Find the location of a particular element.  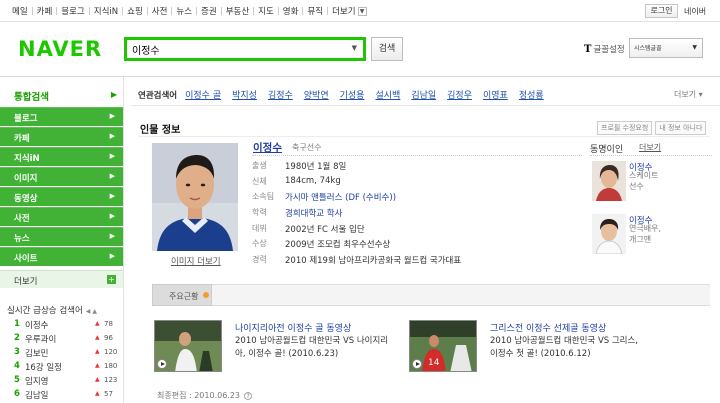

sidebar-item-label: 사이트 is located at coordinates (26, 259).